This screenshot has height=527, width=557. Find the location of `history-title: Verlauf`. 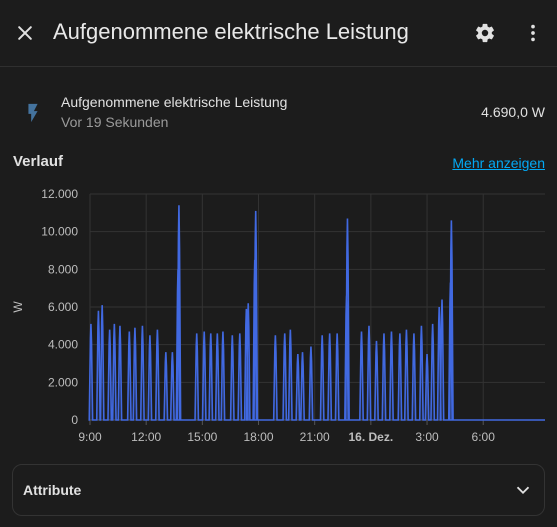

history-title: Verlauf is located at coordinates (38, 161).